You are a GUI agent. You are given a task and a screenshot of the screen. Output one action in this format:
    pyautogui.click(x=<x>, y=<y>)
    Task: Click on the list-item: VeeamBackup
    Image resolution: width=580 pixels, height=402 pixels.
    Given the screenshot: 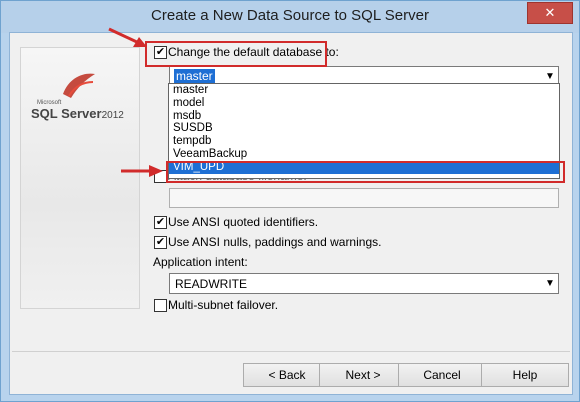 What is the action you would take?
    pyautogui.click(x=364, y=154)
    